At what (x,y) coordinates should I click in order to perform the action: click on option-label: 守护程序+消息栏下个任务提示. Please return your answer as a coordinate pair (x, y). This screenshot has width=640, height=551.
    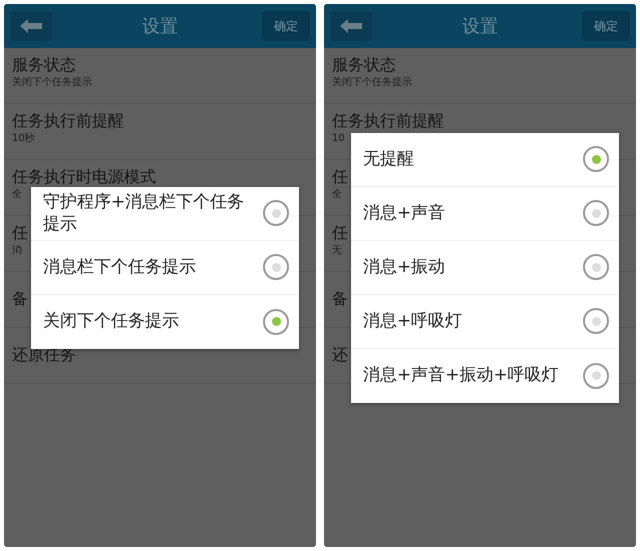
    Looking at the image, I should click on (144, 213).